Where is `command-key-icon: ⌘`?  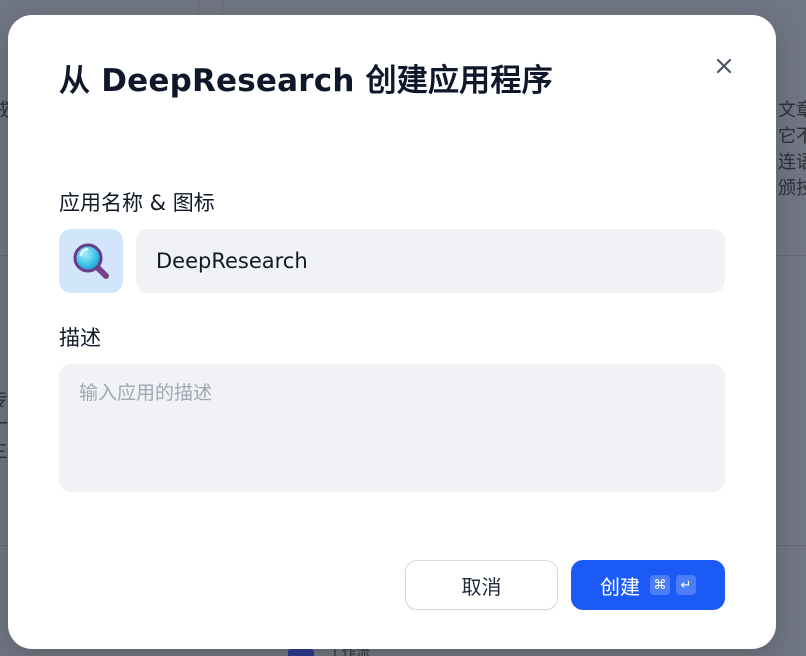 command-key-icon: ⌘ is located at coordinates (660, 585).